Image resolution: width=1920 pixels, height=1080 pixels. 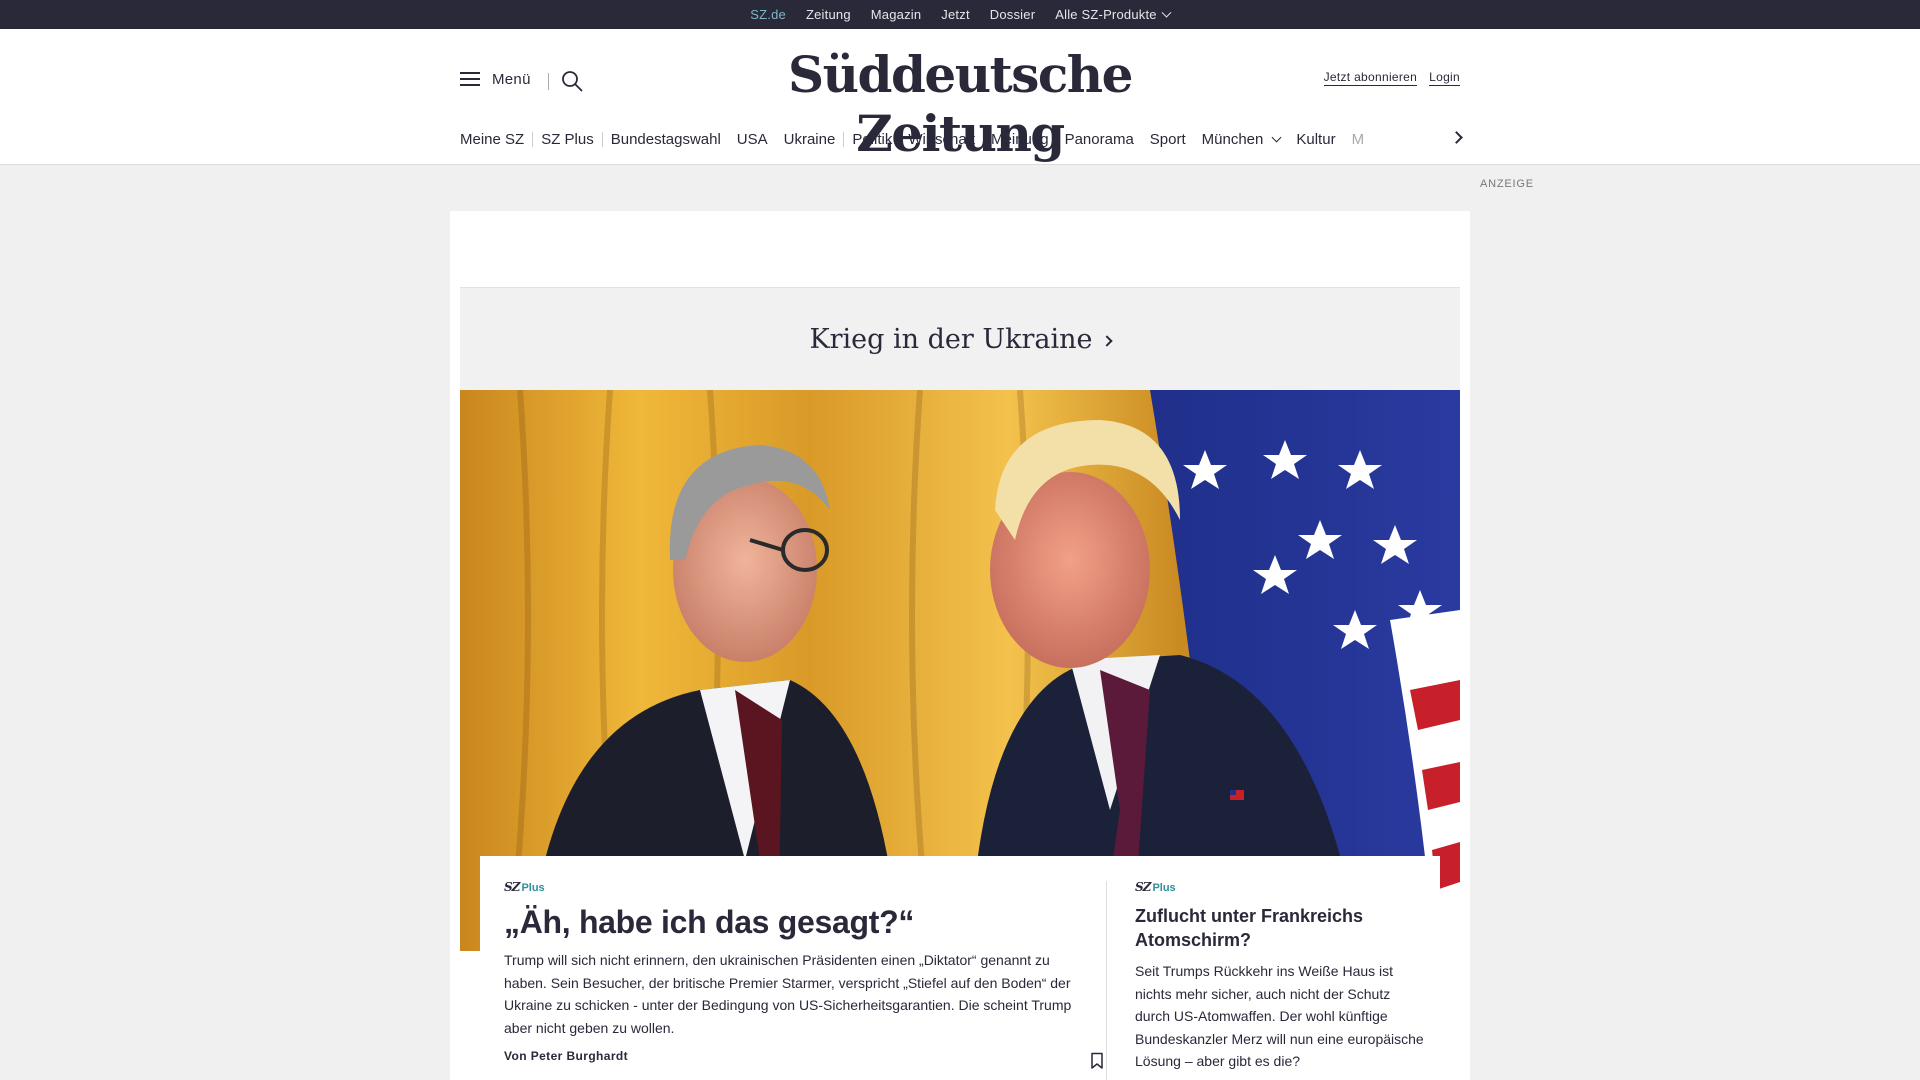 What do you see at coordinates (666, 139) in the screenshot?
I see `nav-item-bundestagswahl: Bundestagswahl` at bounding box center [666, 139].